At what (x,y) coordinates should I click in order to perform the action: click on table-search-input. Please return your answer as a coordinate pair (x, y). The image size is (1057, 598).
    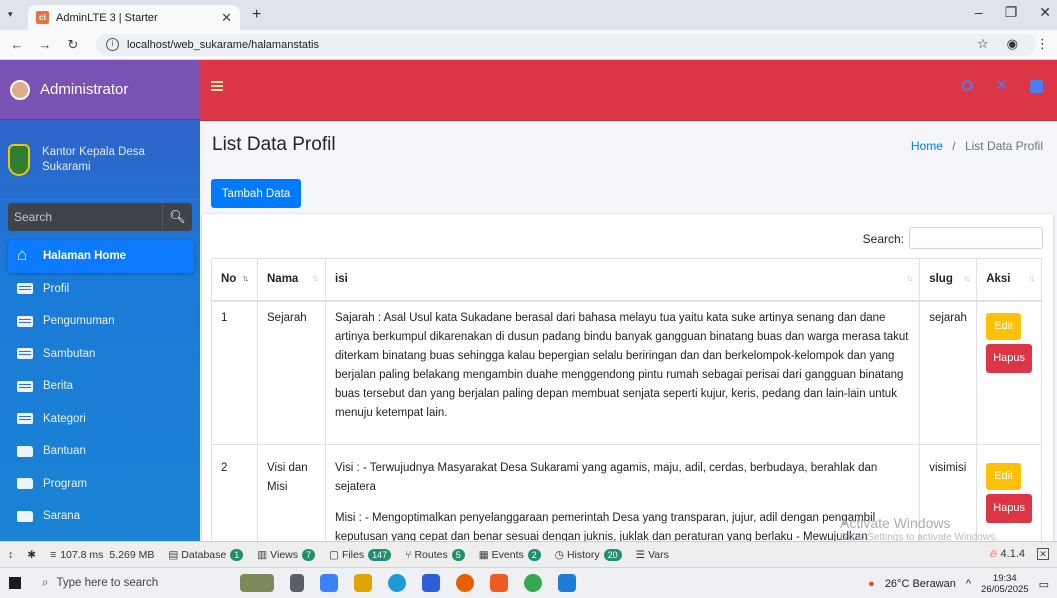
    Looking at the image, I should click on (976, 238).